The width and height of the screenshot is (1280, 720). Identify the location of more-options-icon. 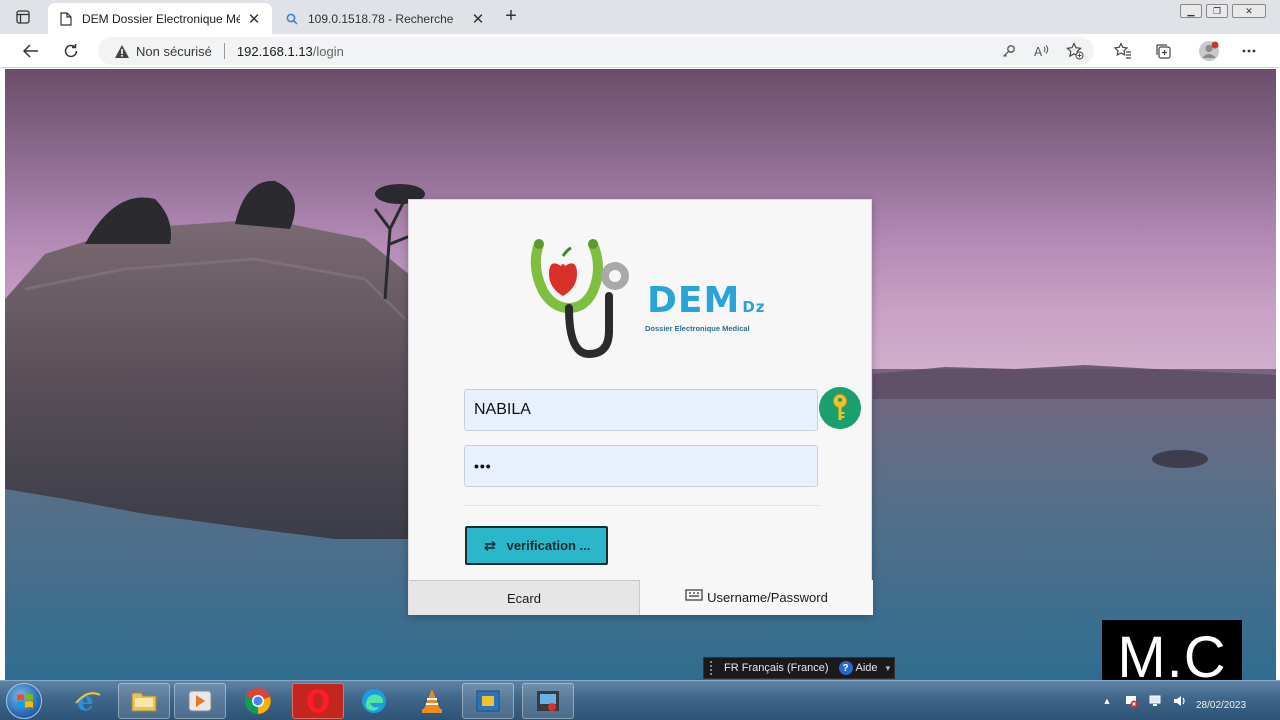
(1249, 51).